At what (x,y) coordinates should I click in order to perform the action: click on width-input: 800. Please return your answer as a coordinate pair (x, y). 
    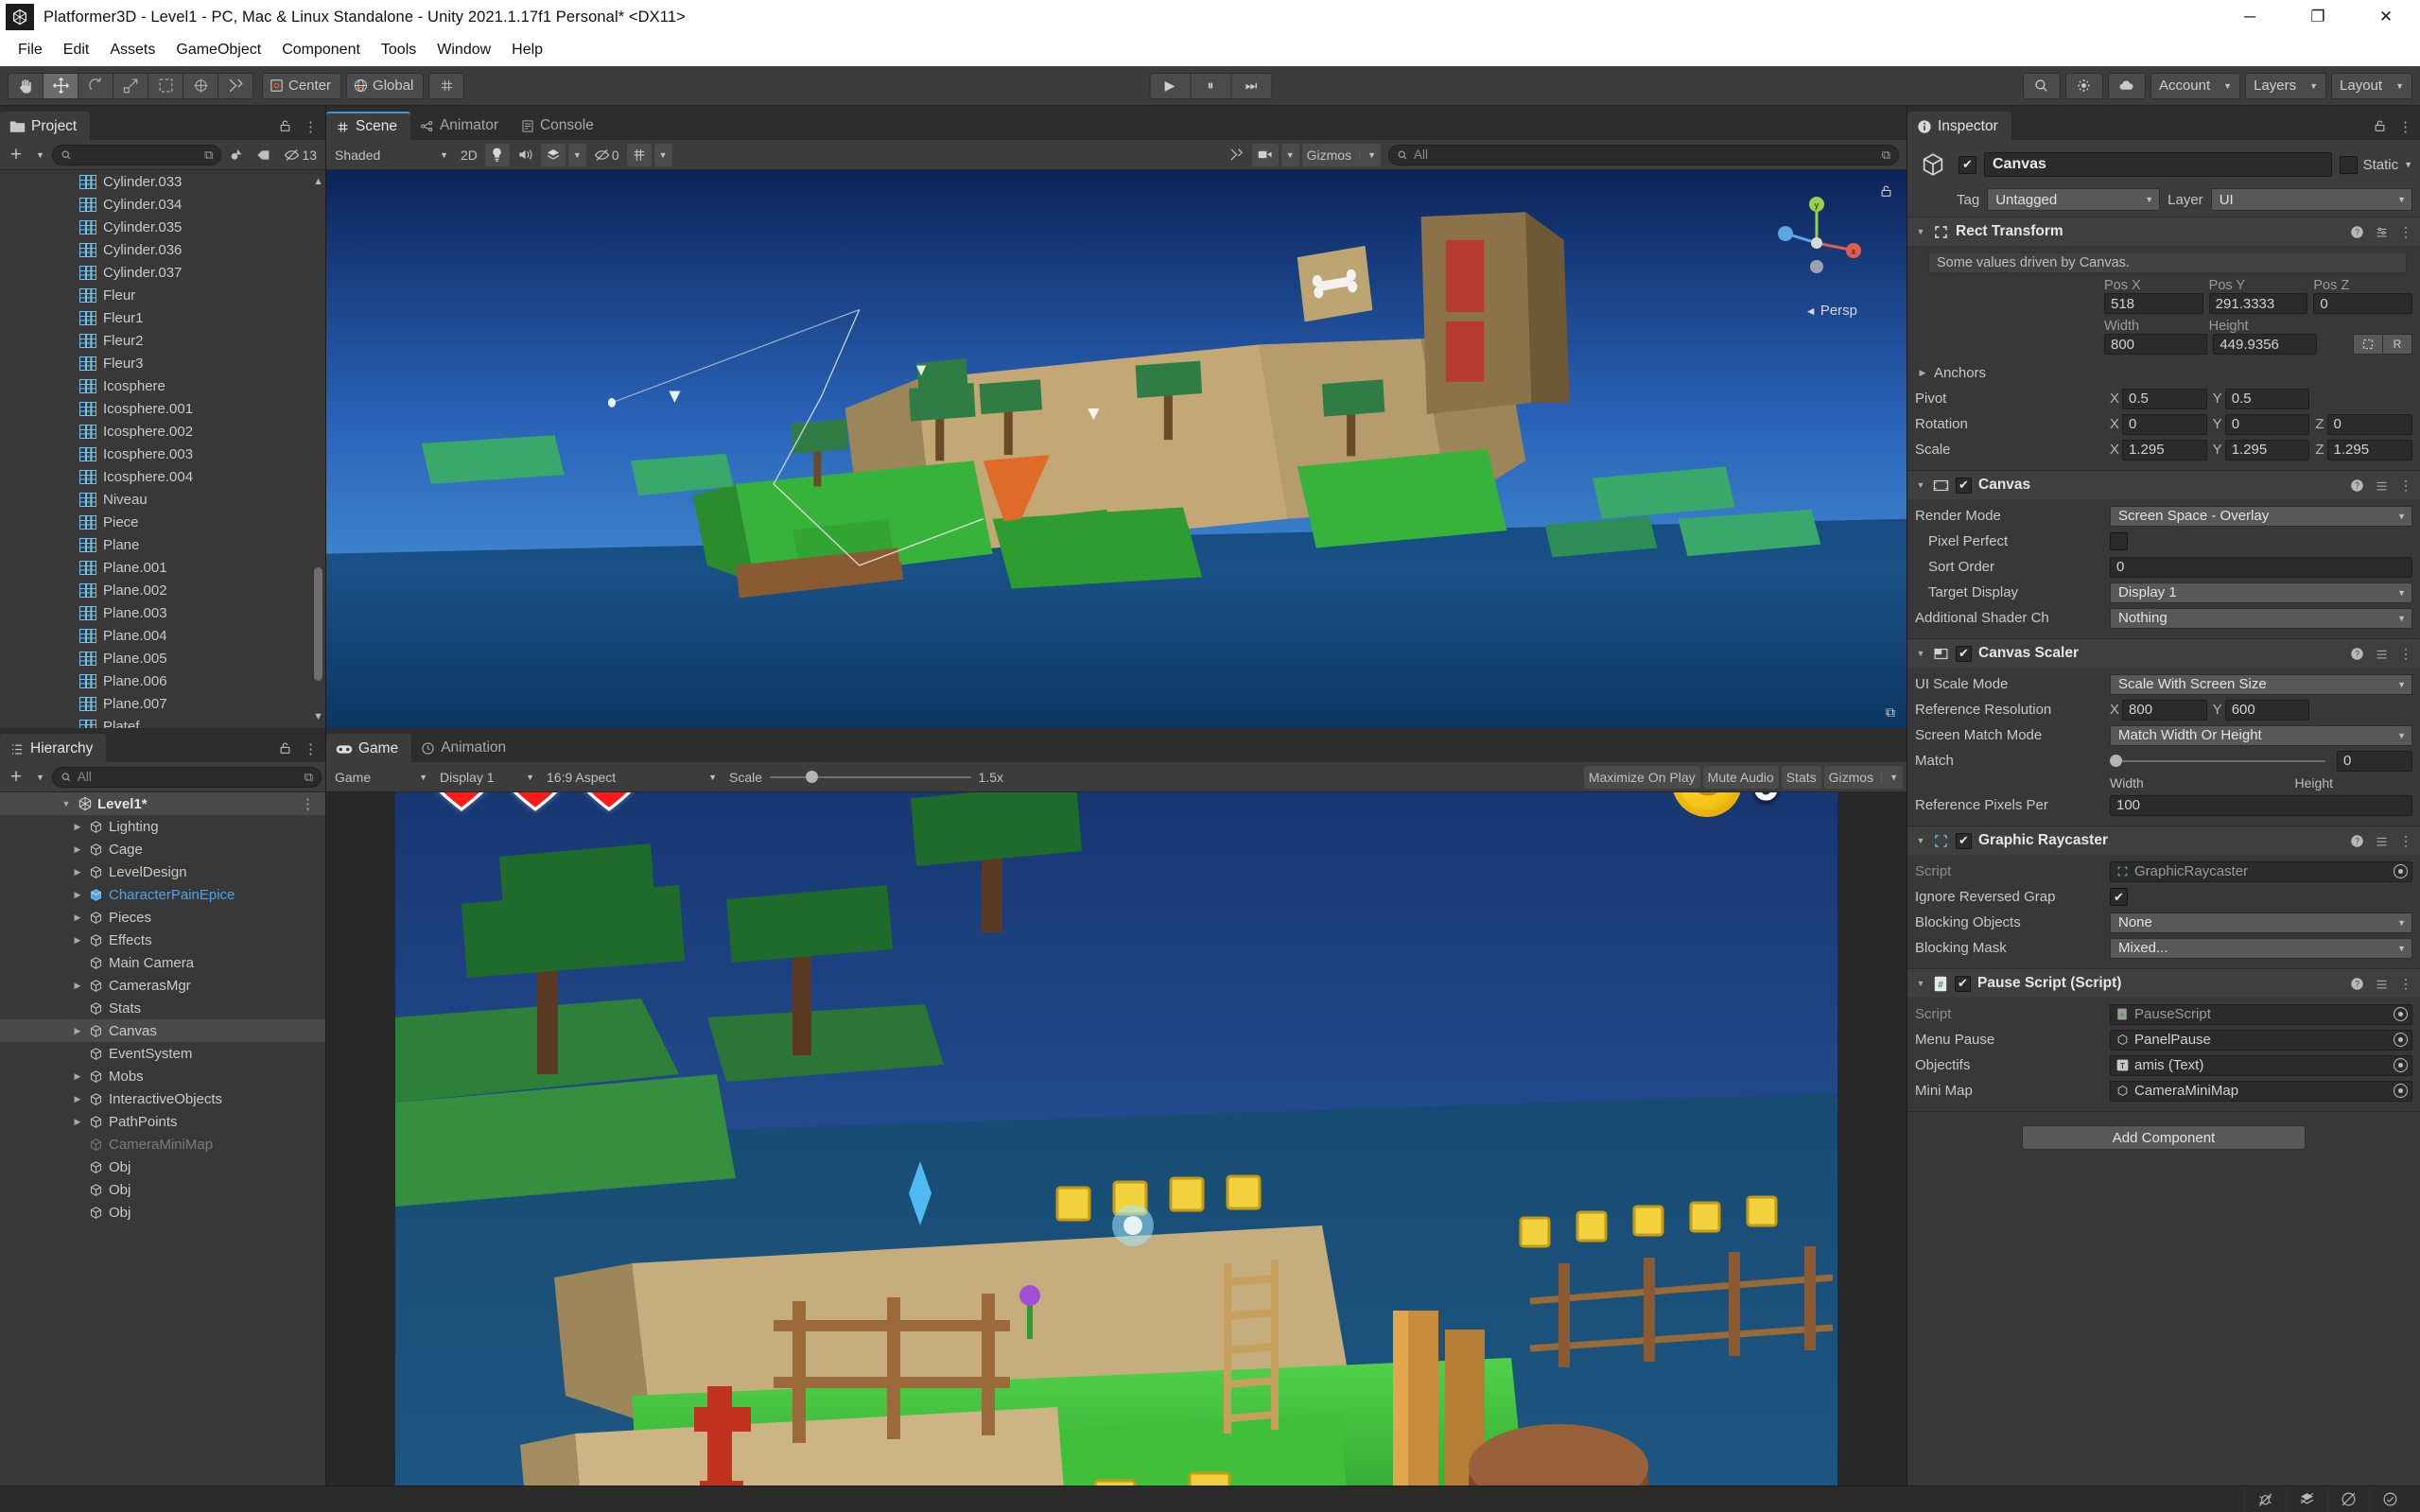
    Looking at the image, I should click on (2156, 345).